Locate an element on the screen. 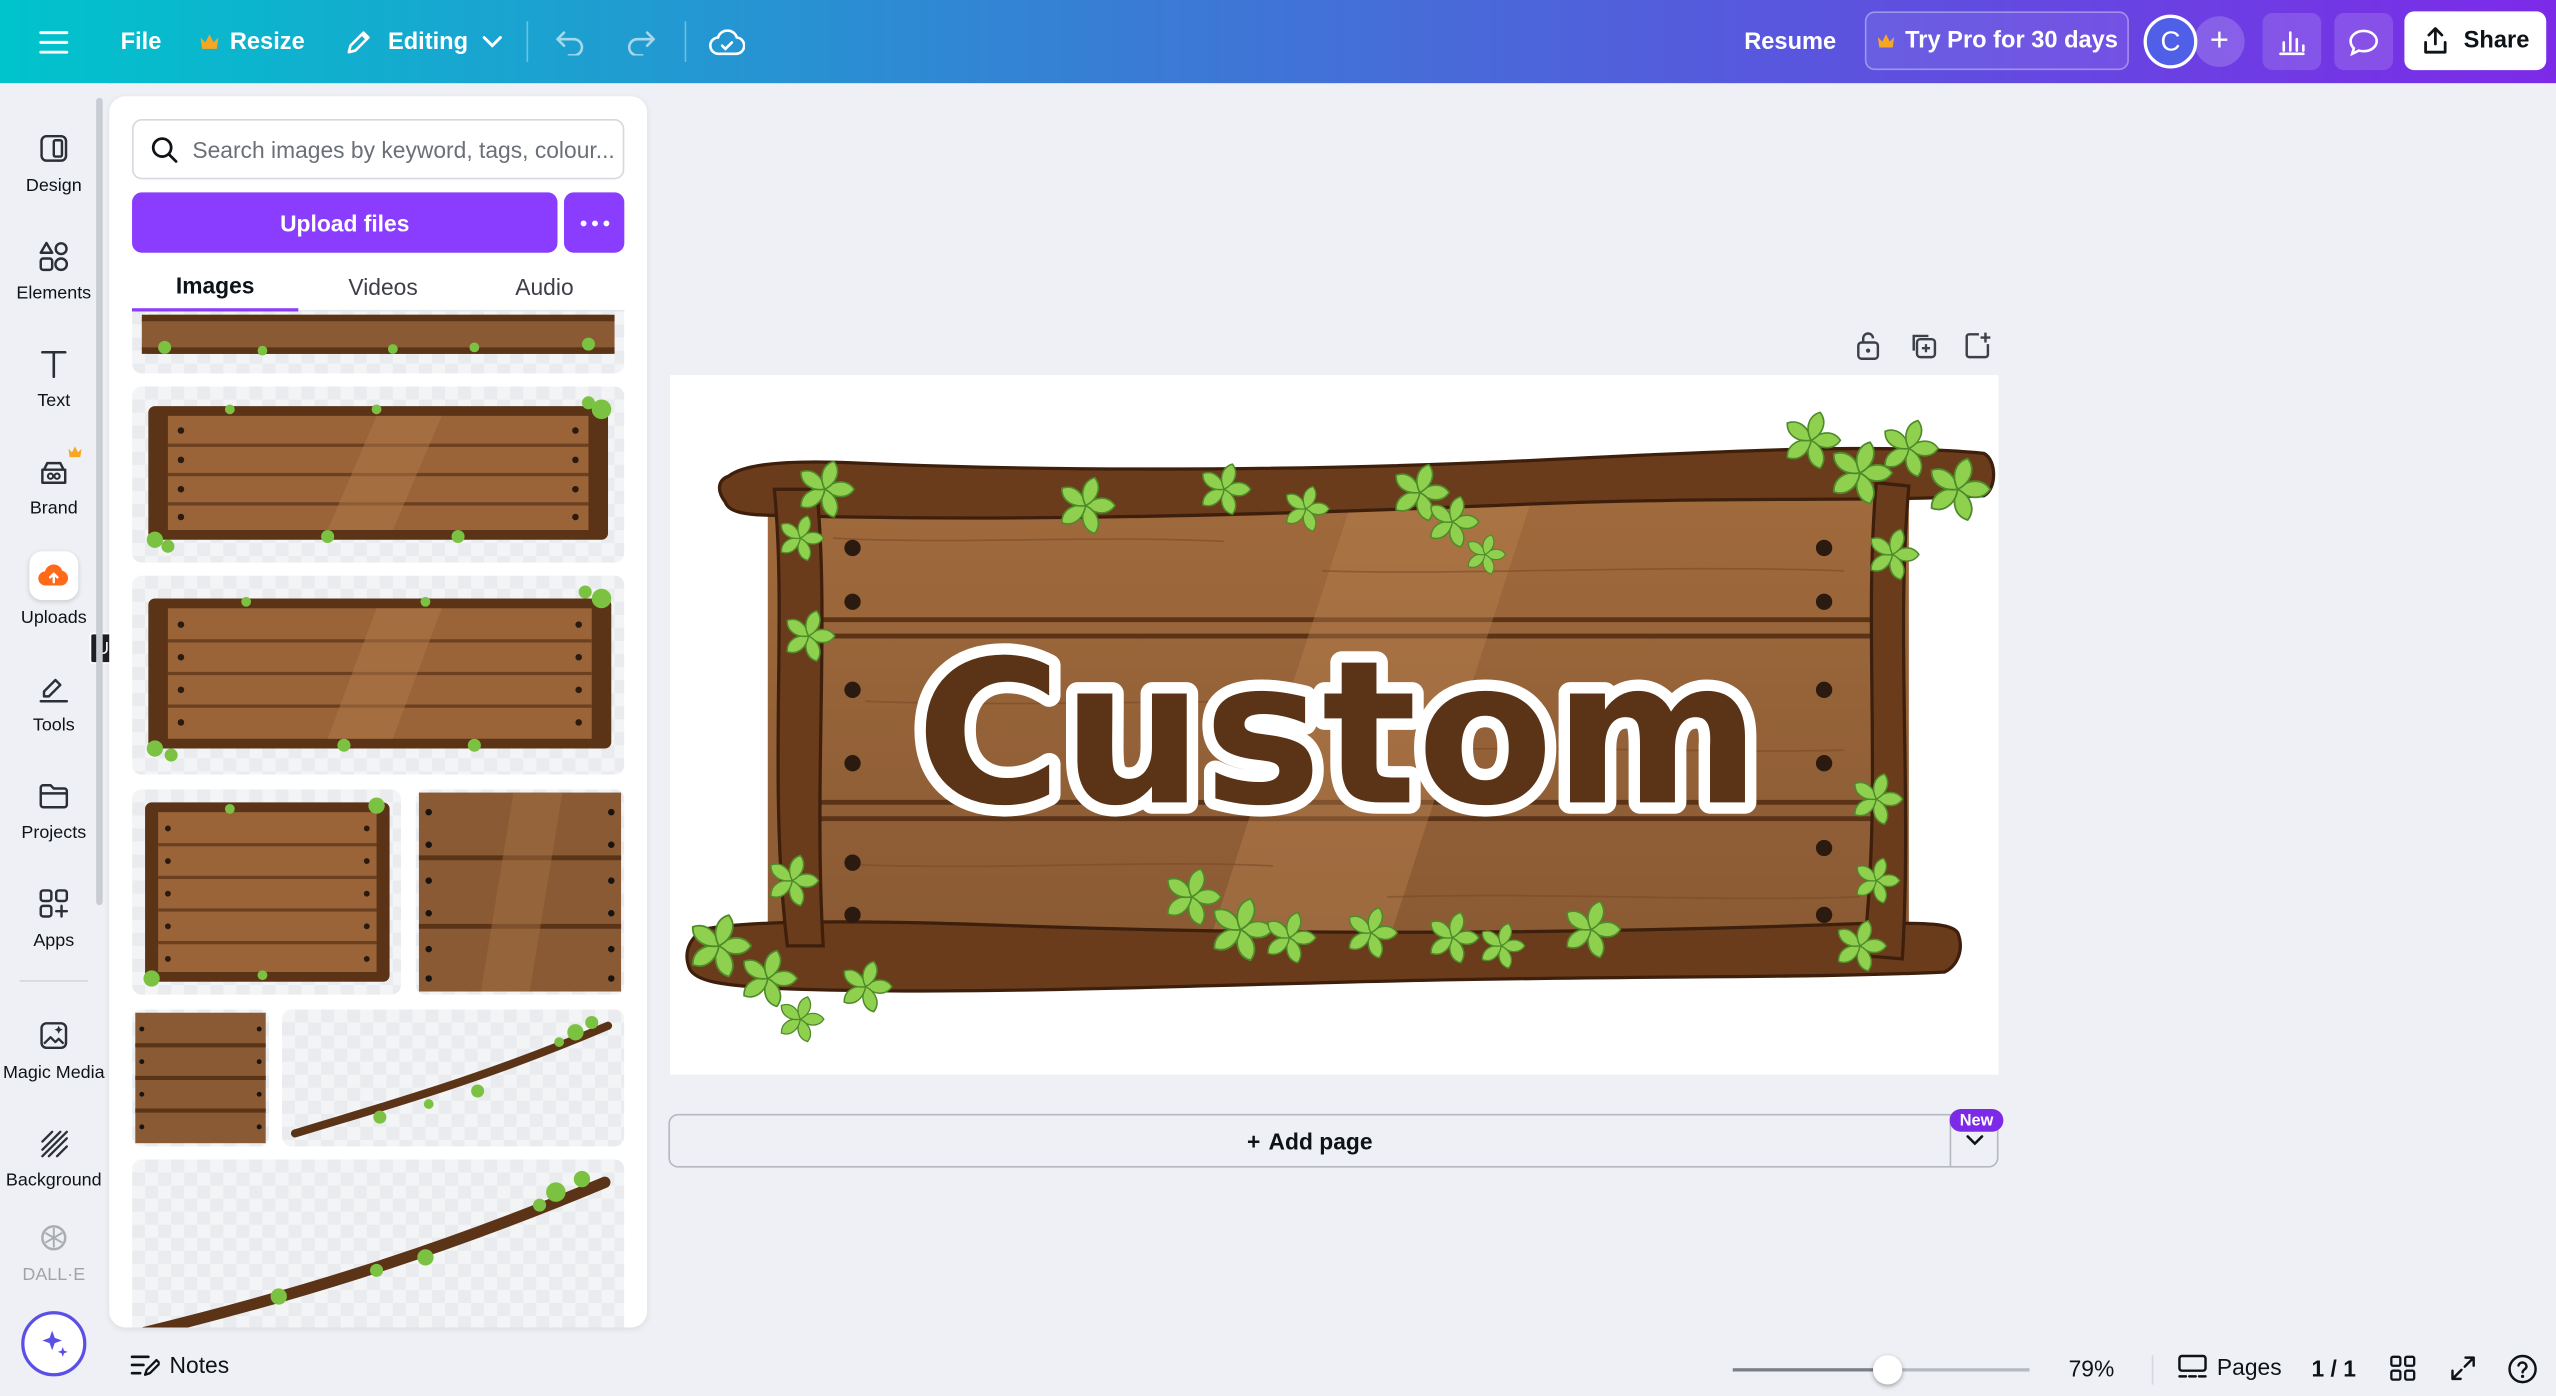 This screenshot has width=2556, height=1396. notes-button: Notes is located at coordinates (179, 1365).